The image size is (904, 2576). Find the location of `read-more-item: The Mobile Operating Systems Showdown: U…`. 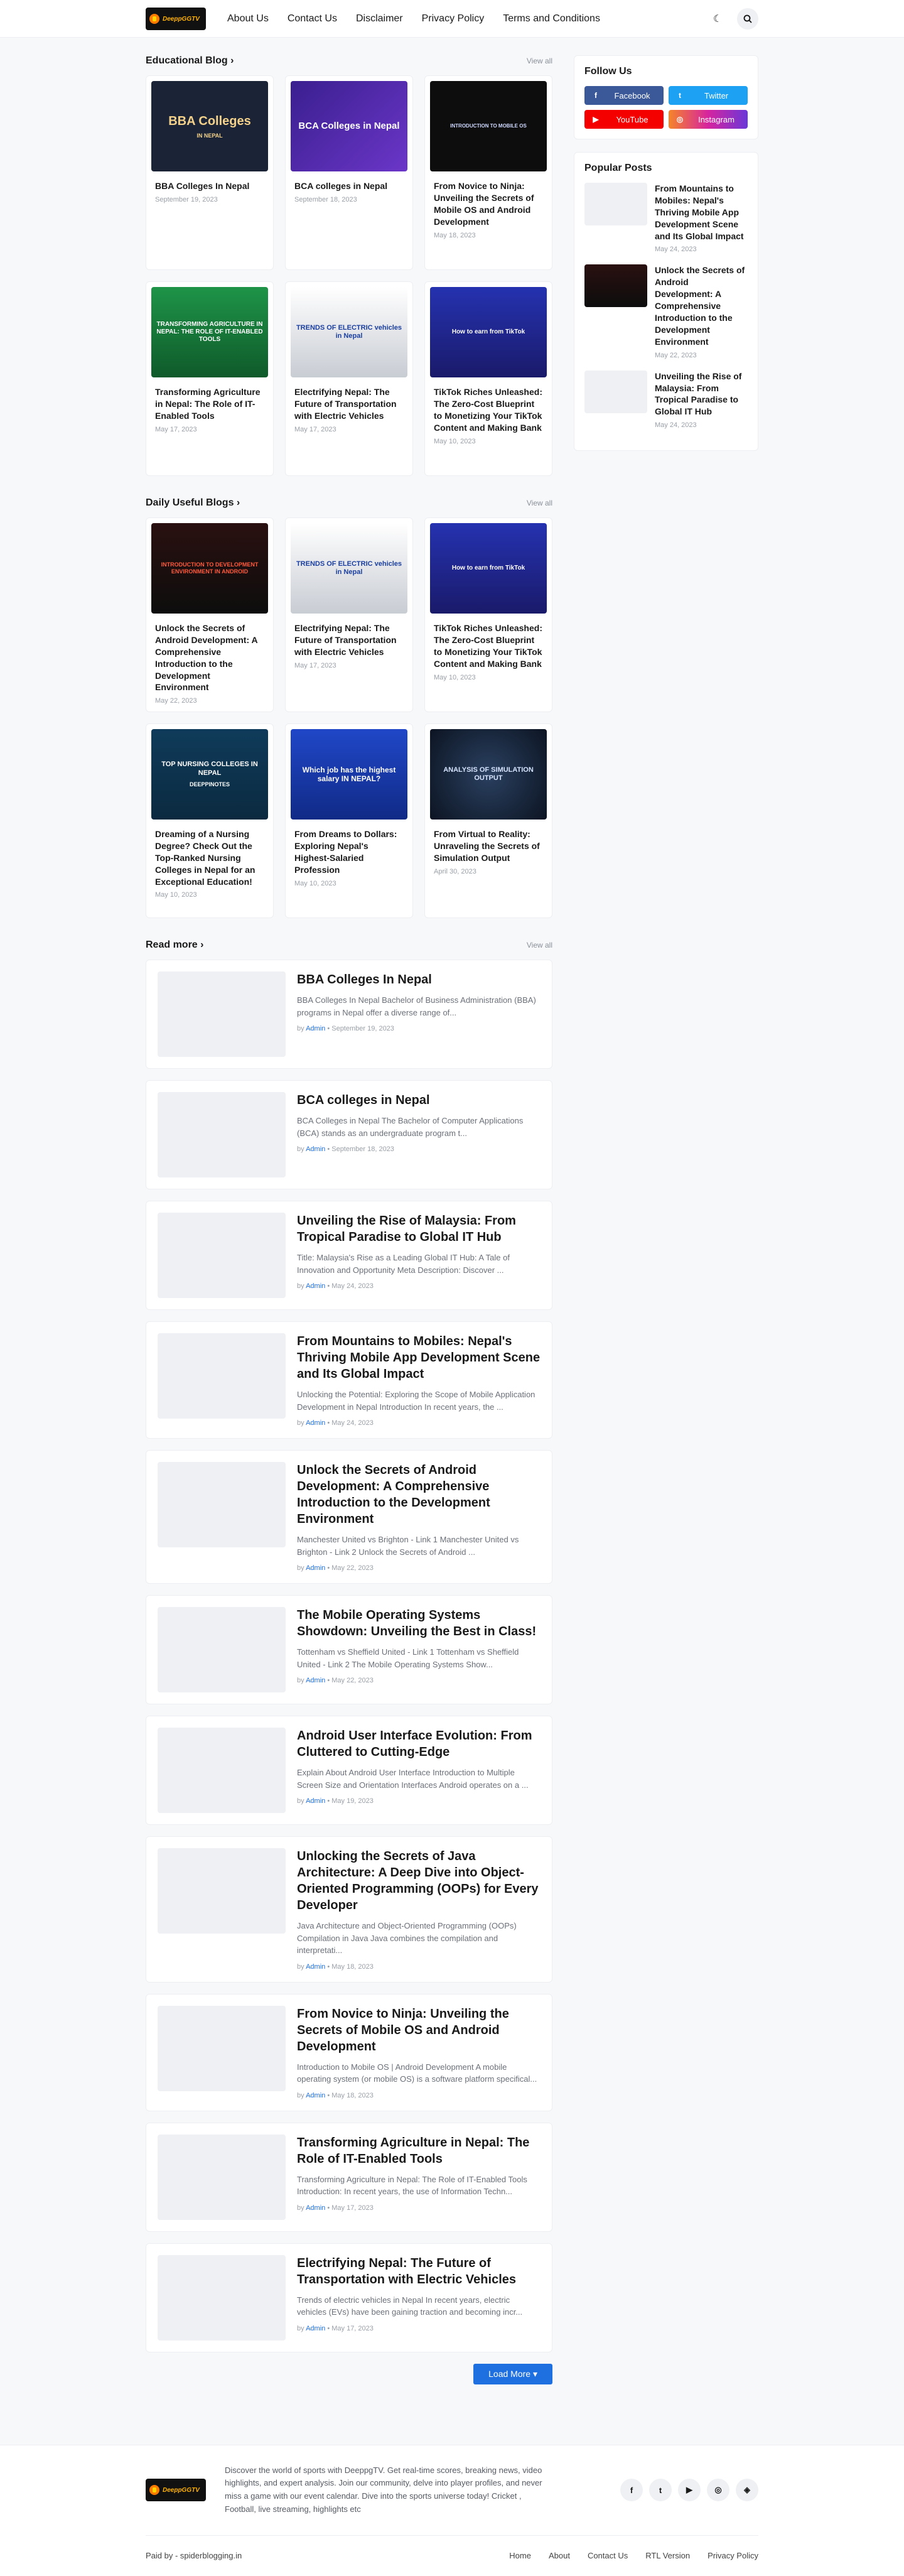

read-more-item: The Mobile Operating Systems Showdown: U… is located at coordinates (349, 1650).